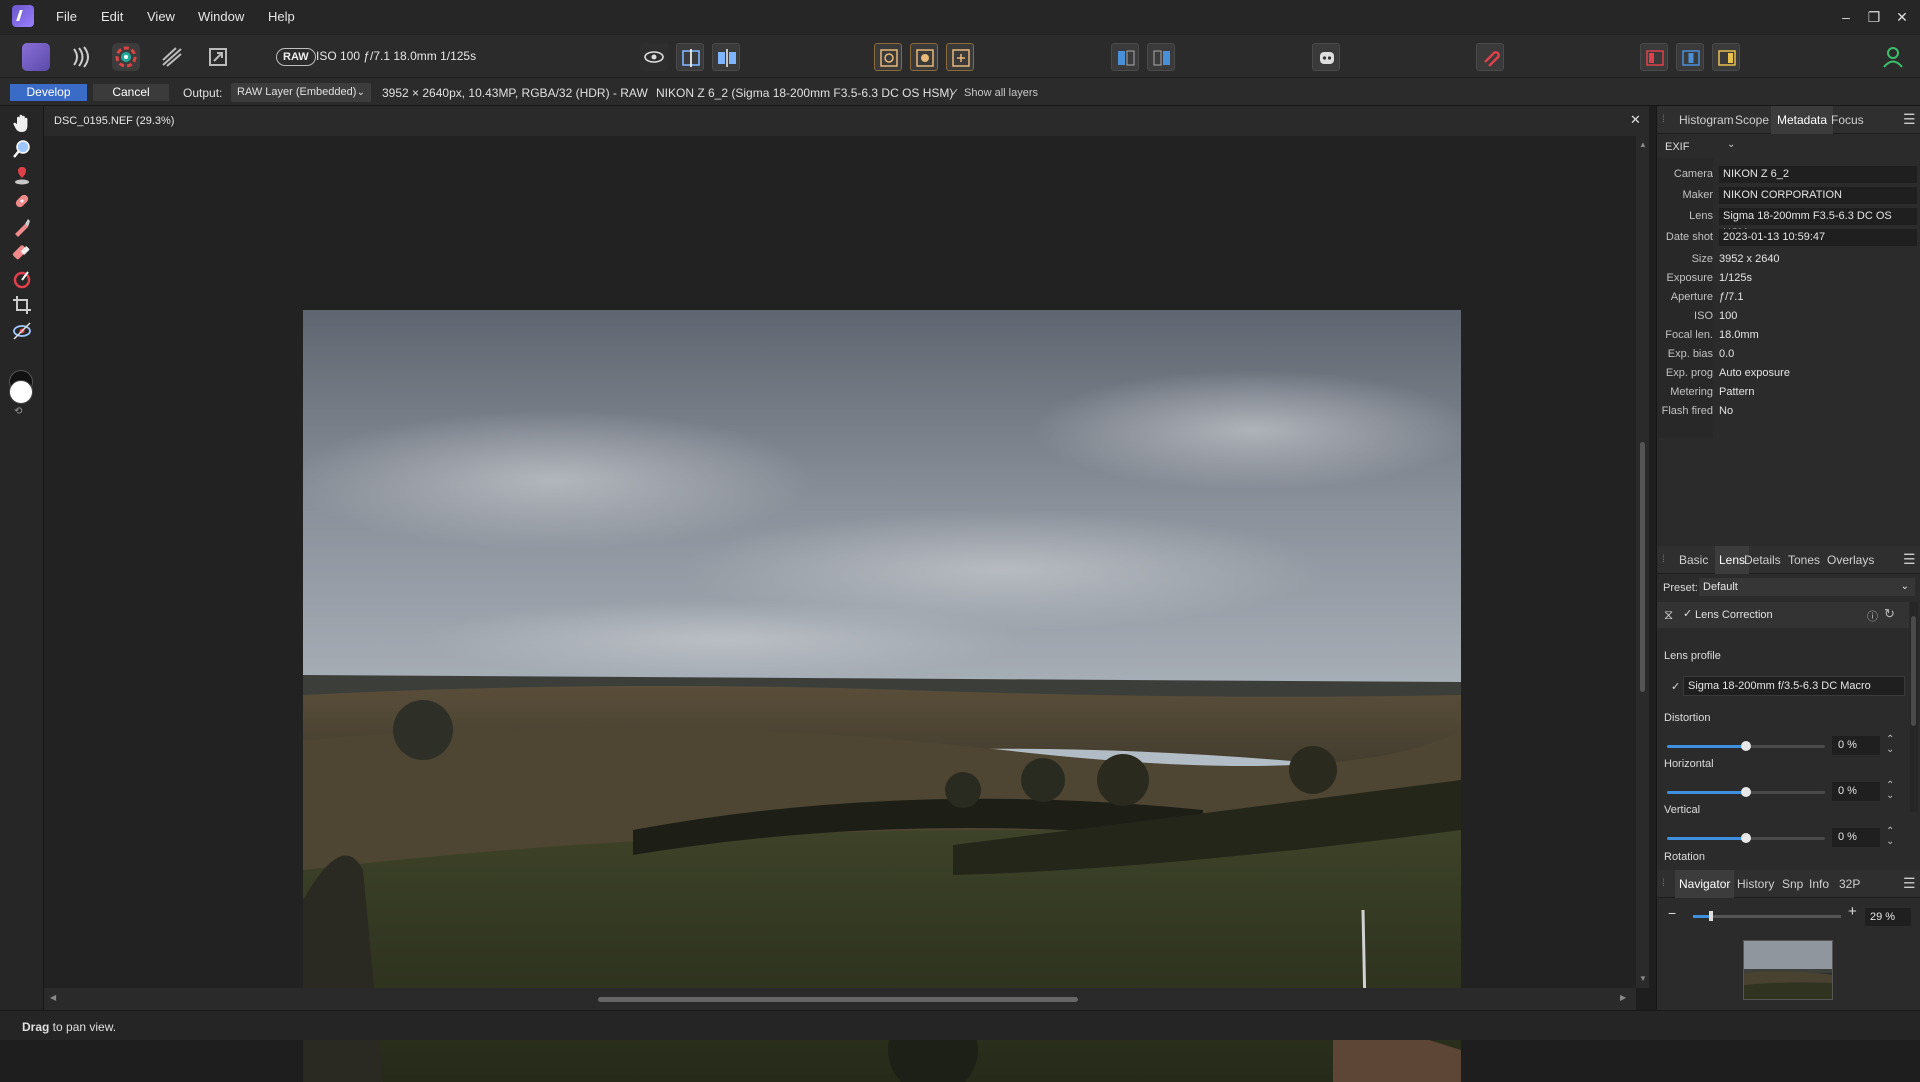 The height and width of the screenshot is (1082, 1920). What do you see at coordinates (131, 92) in the screenshot?
I see `cancel-button: Cancel` at bounding box center [131, 92].